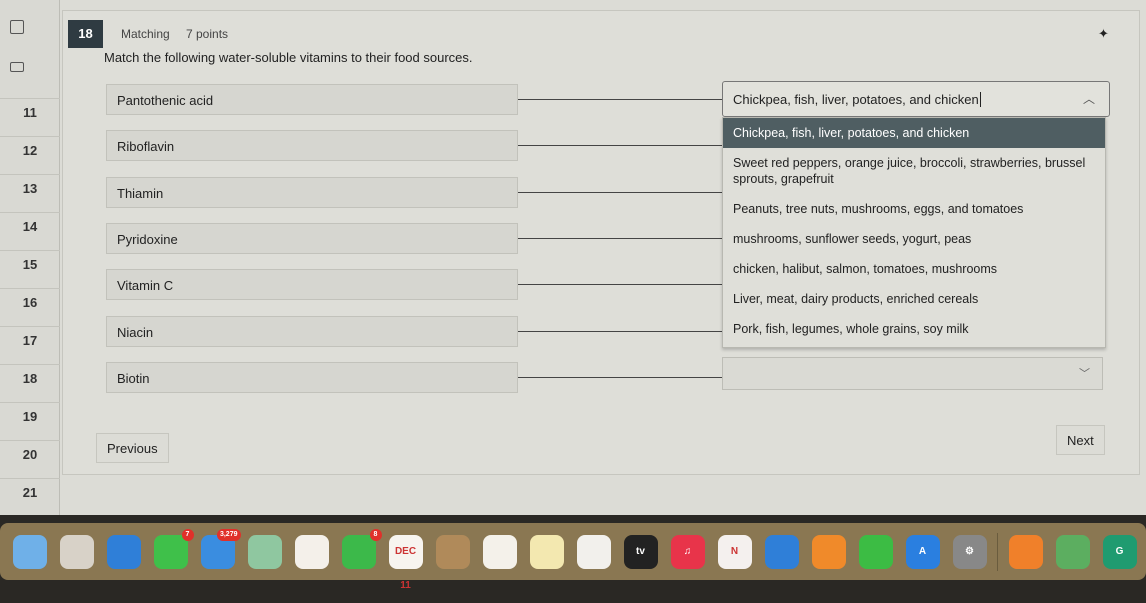 The image size is (1146, 603). What do you see at coordinates (30, 497) in the screenshot?
I see `question-link-21: 21` at bounding box center [30, 497].